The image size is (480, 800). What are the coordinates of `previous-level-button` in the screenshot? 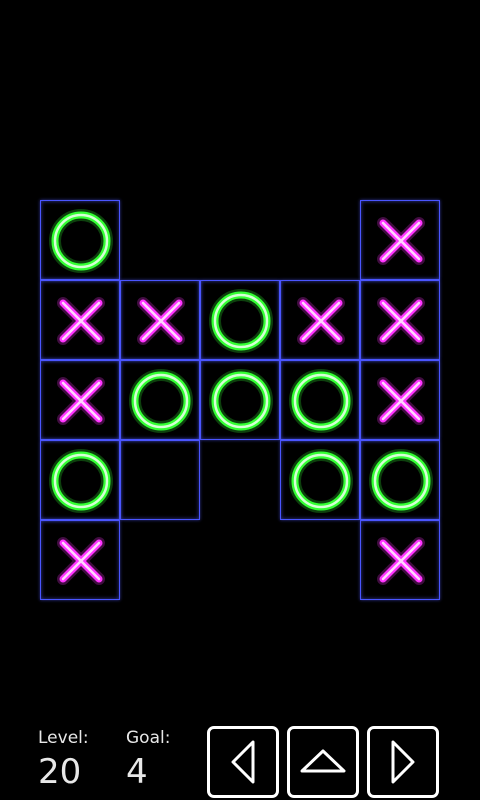 It's located at (243, 762).